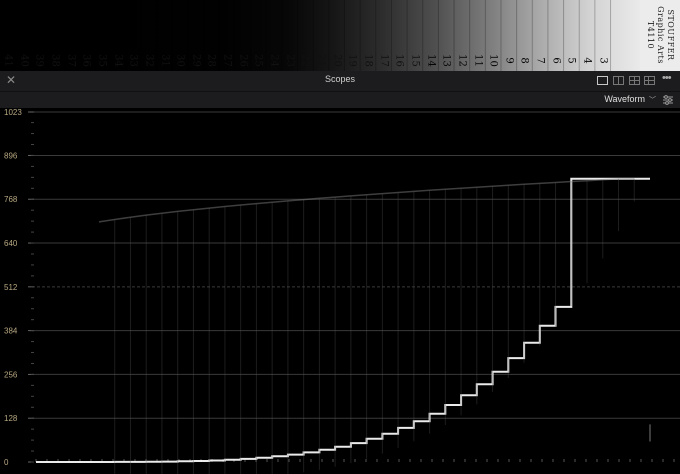  What do you see at coordinates (305, 60) in the screenshot?
I see `wedge-step-number: 22` at bounding box center [305, 60].